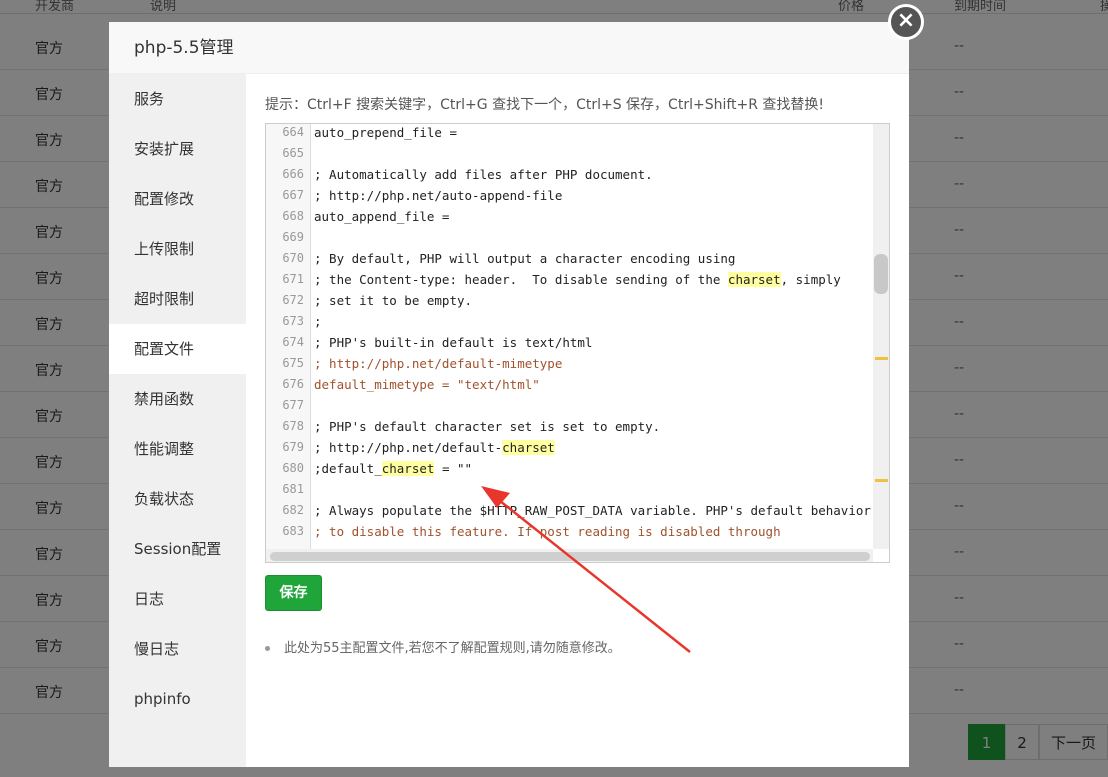 This screenshot has width=1108, height=777. Describe the element at coordinates (293, 237) in the screenshot. I see `line-number: 669` at that location.